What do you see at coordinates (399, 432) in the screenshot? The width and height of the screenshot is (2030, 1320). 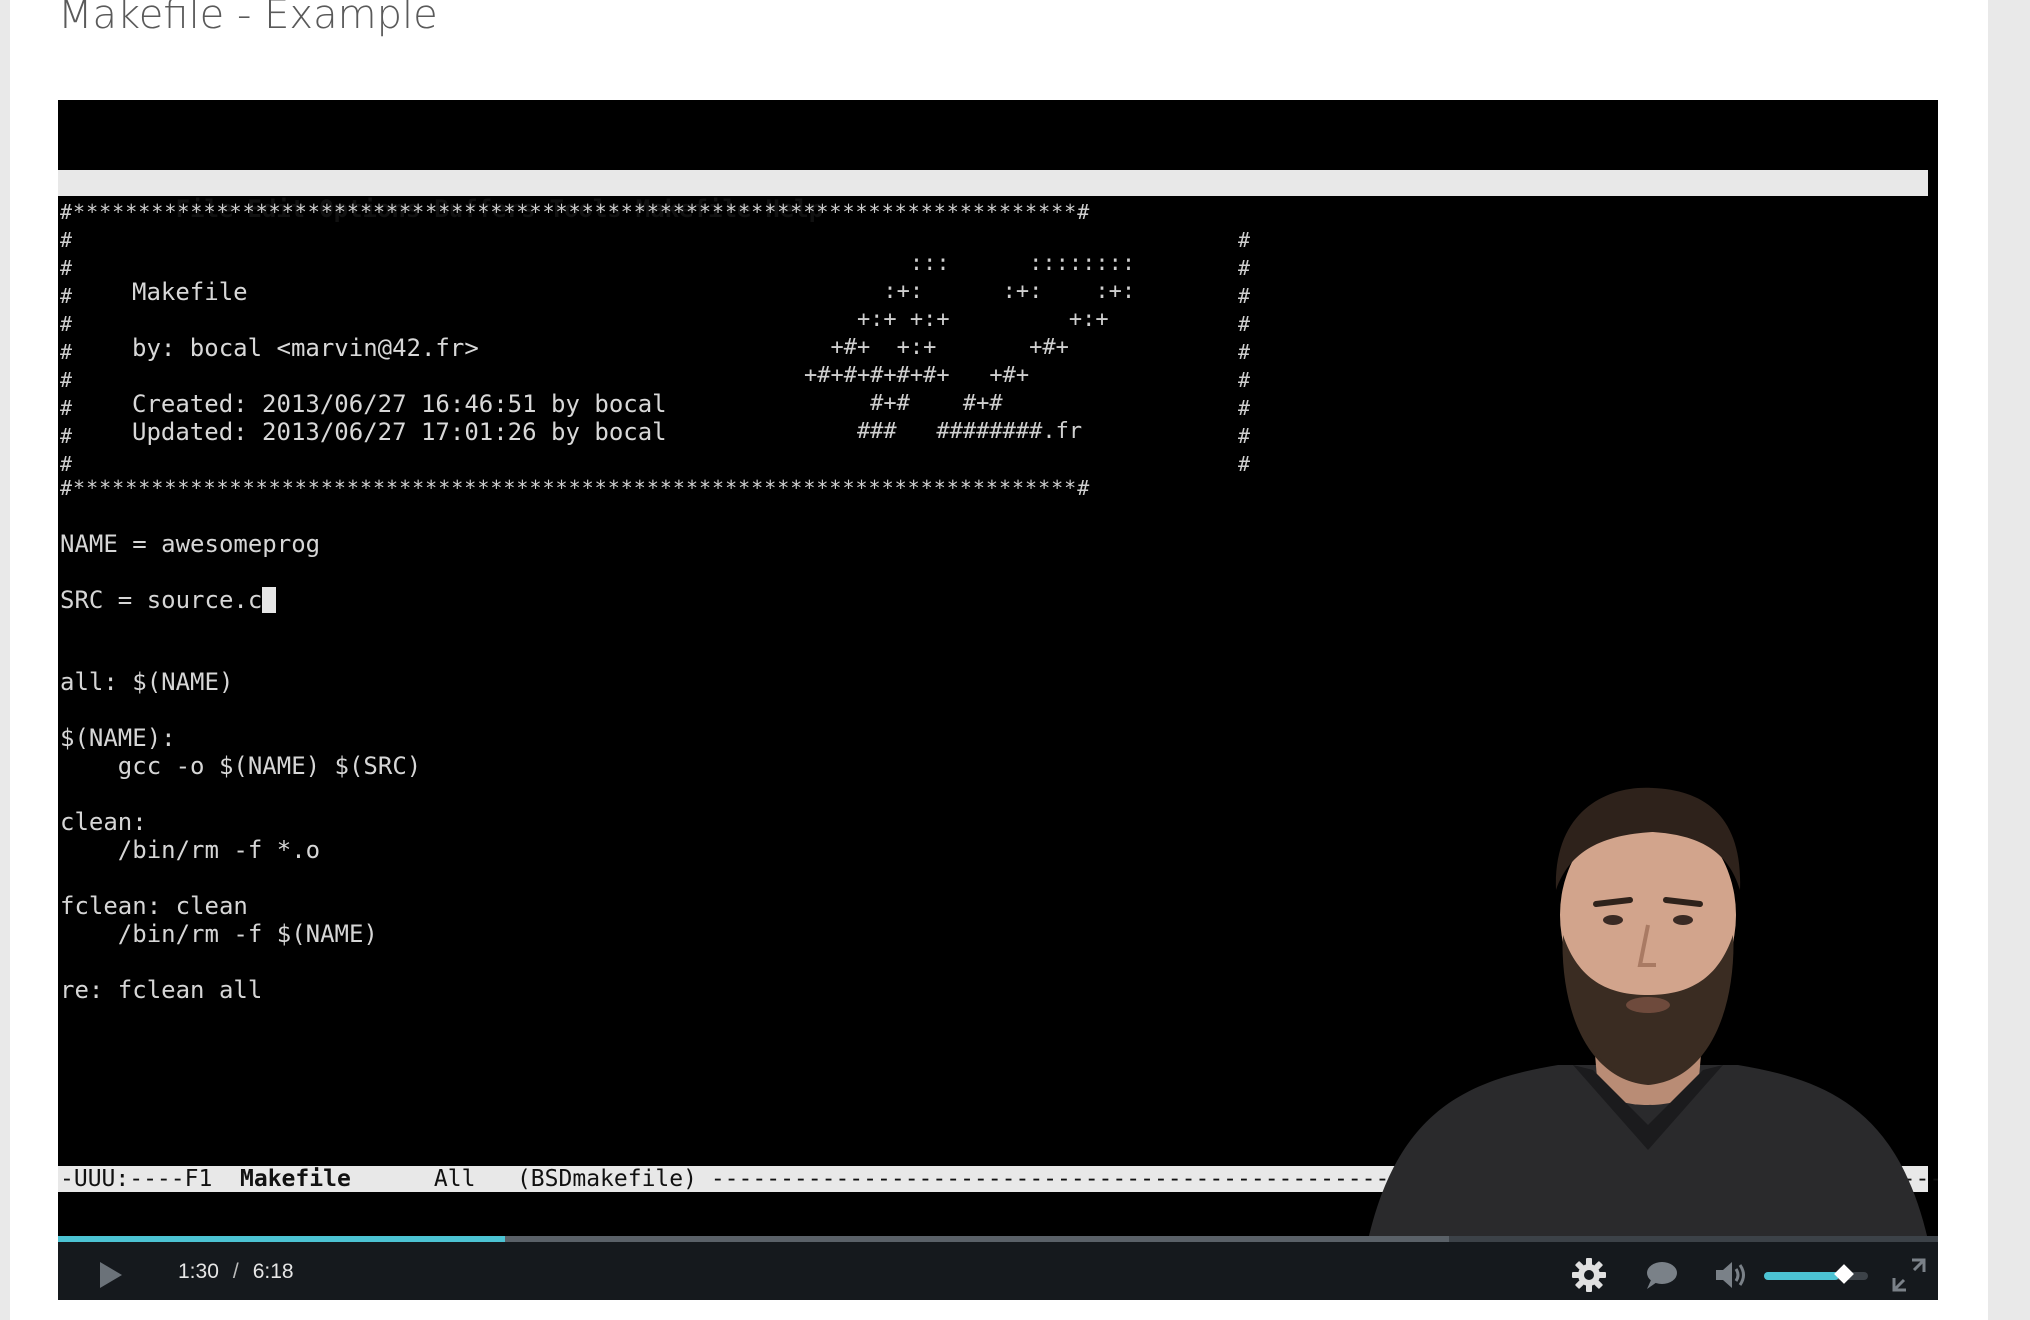 I see `header-updated: Updated: 2013/06/27 17:01:26 by bocal` at bounding box center [399, 432].